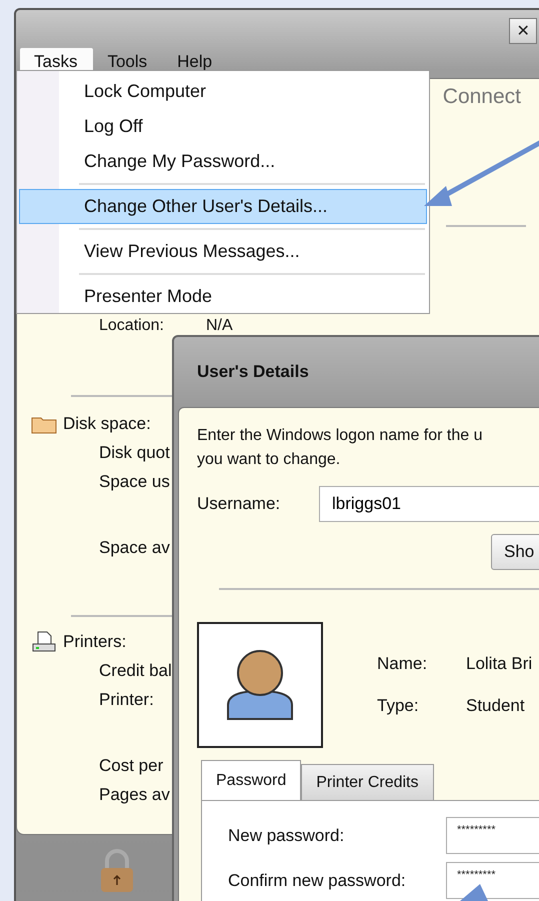 This screenshot has width=539, height=901. Describe the element at coordinates (287, 836) in the screenshot. I see `field-label: New password:` at that location.